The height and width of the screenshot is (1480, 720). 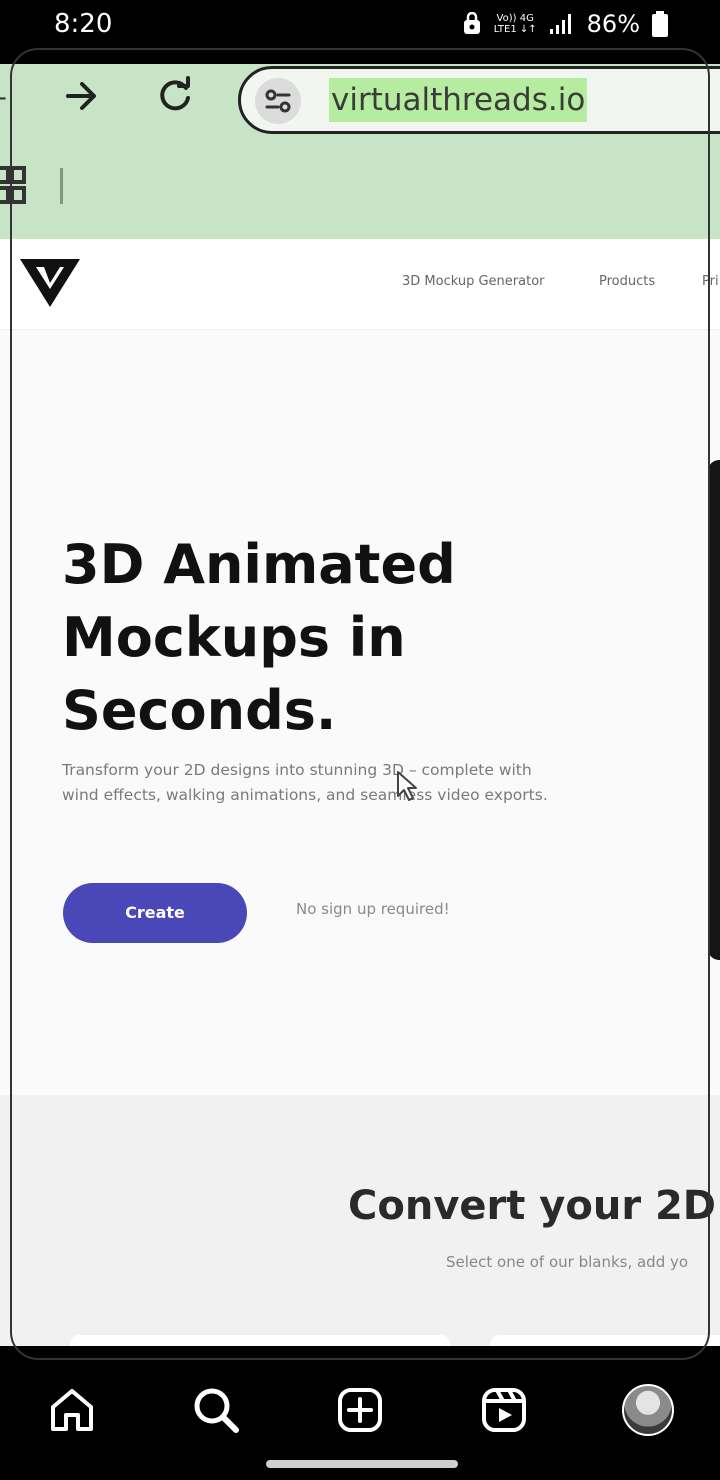 What do you see at coordinates (50, 283) in the screenshot?
I see `brand-logo` at bounding box center [50, 283].